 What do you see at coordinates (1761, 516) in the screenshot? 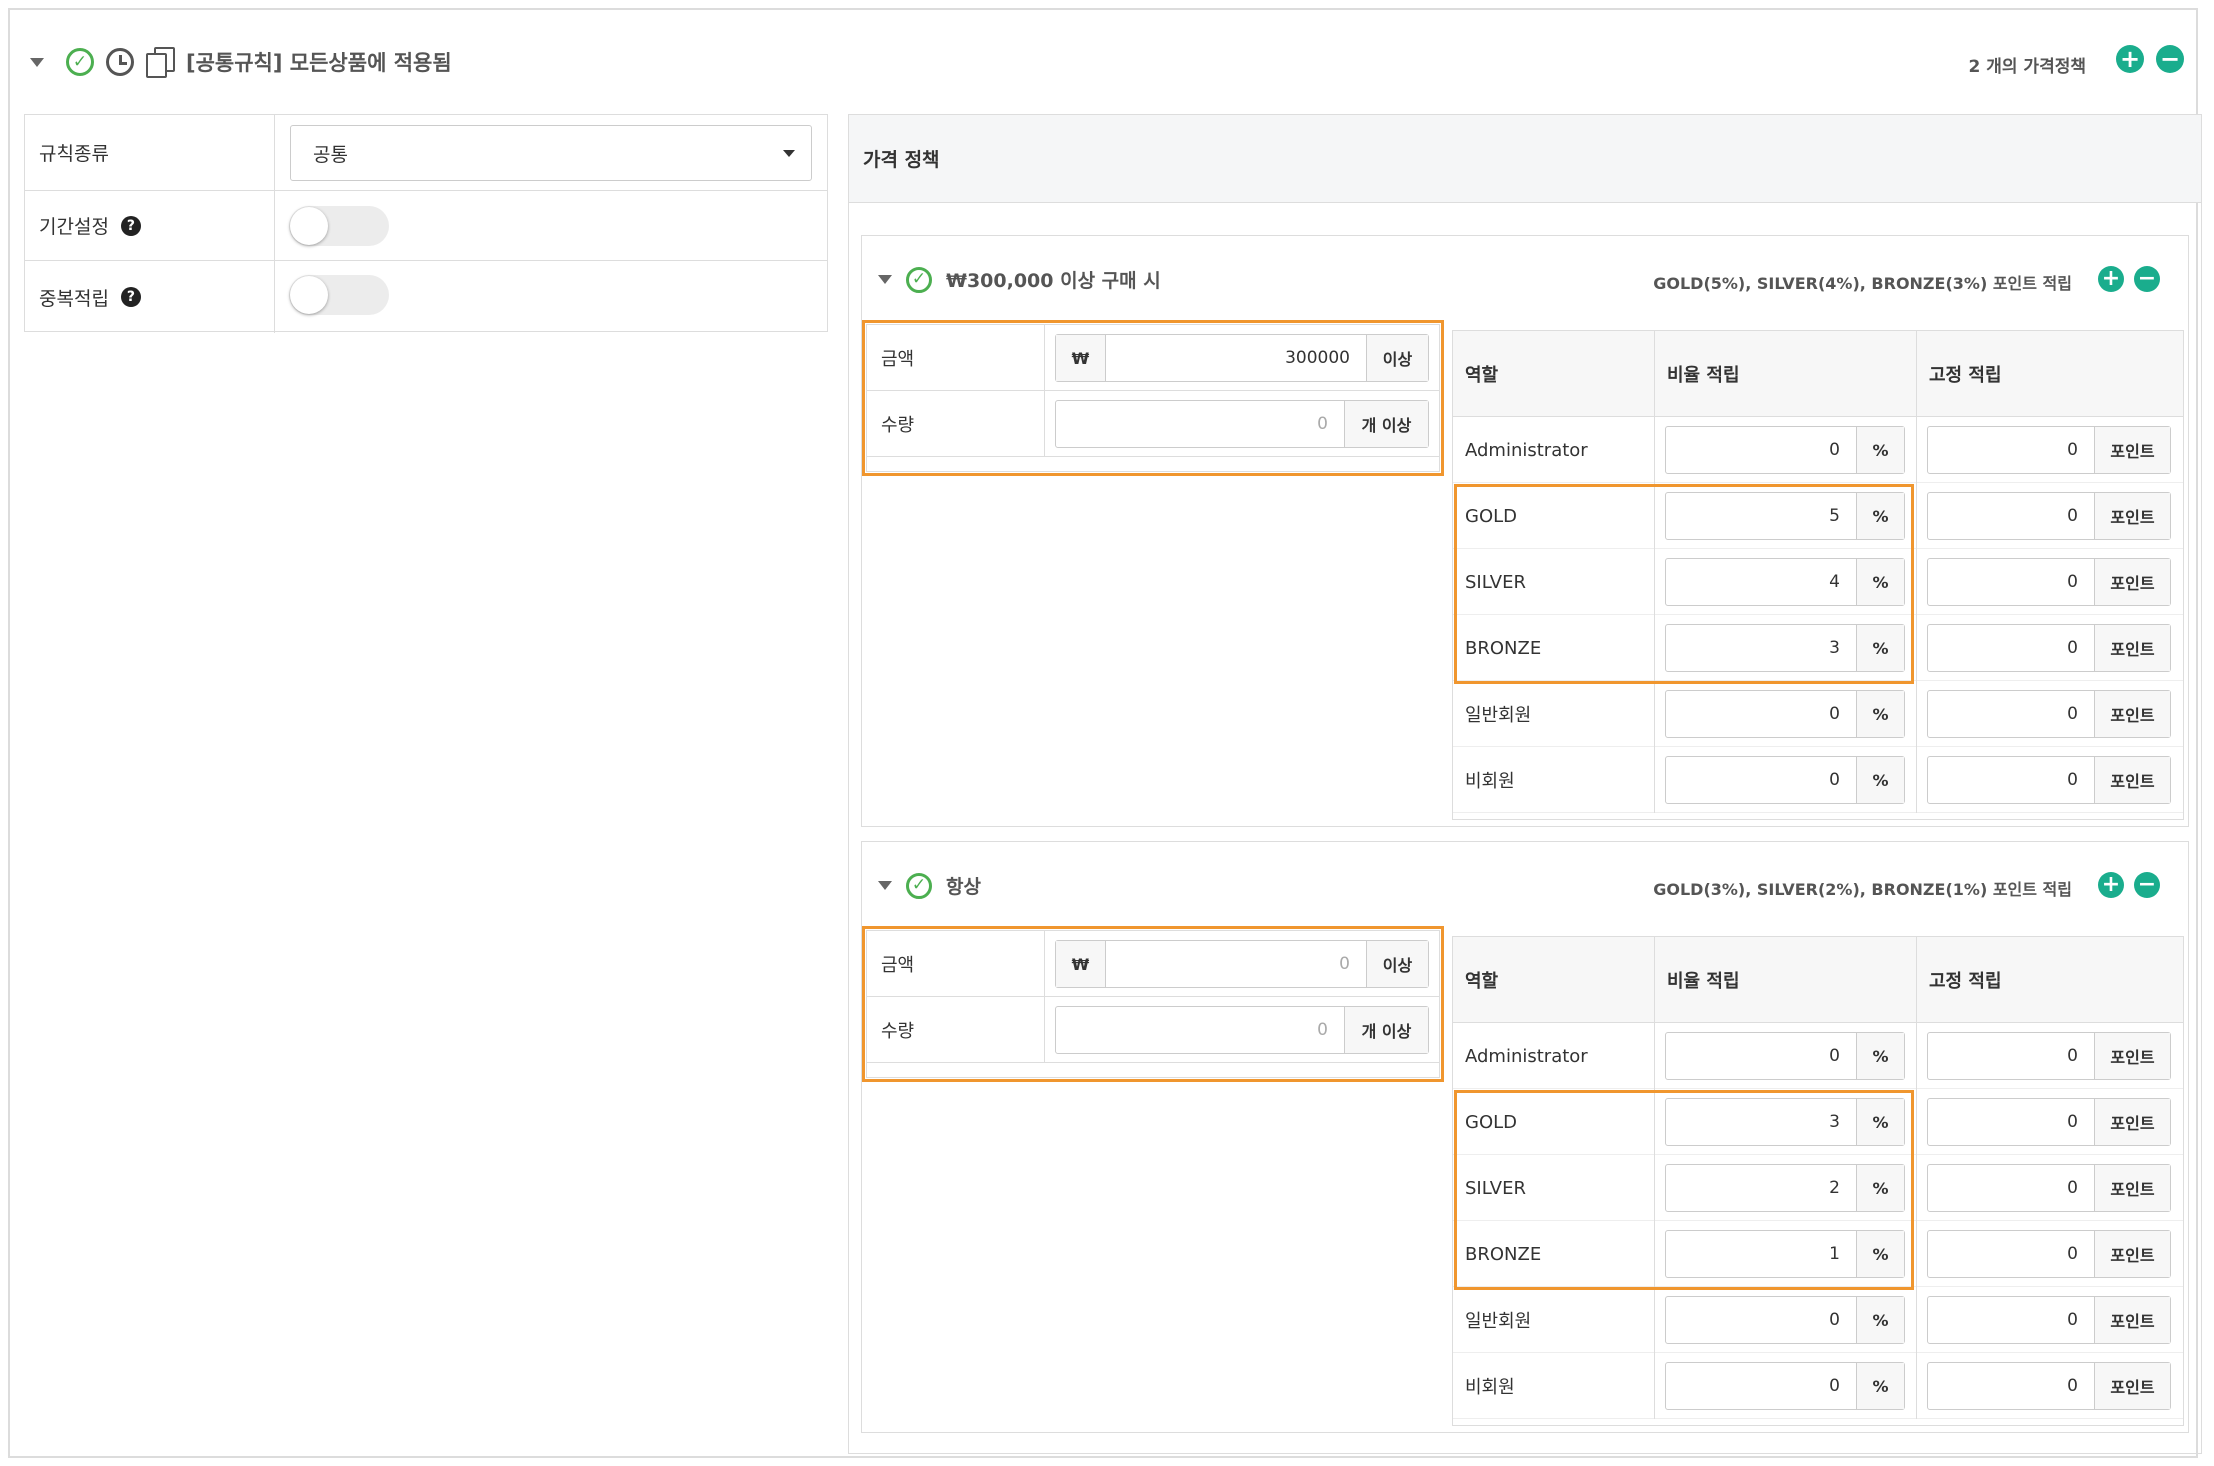
I see `rate-value: 5` at bounding box center [1761, 516].